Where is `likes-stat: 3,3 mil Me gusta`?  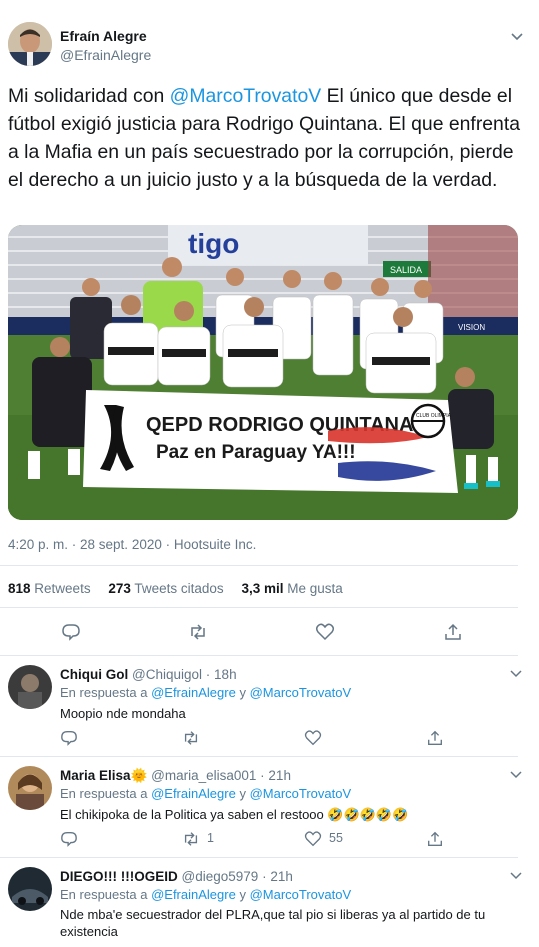
likes-stat: 3,3 mil Me gusta is located at coordinates (291, 588).